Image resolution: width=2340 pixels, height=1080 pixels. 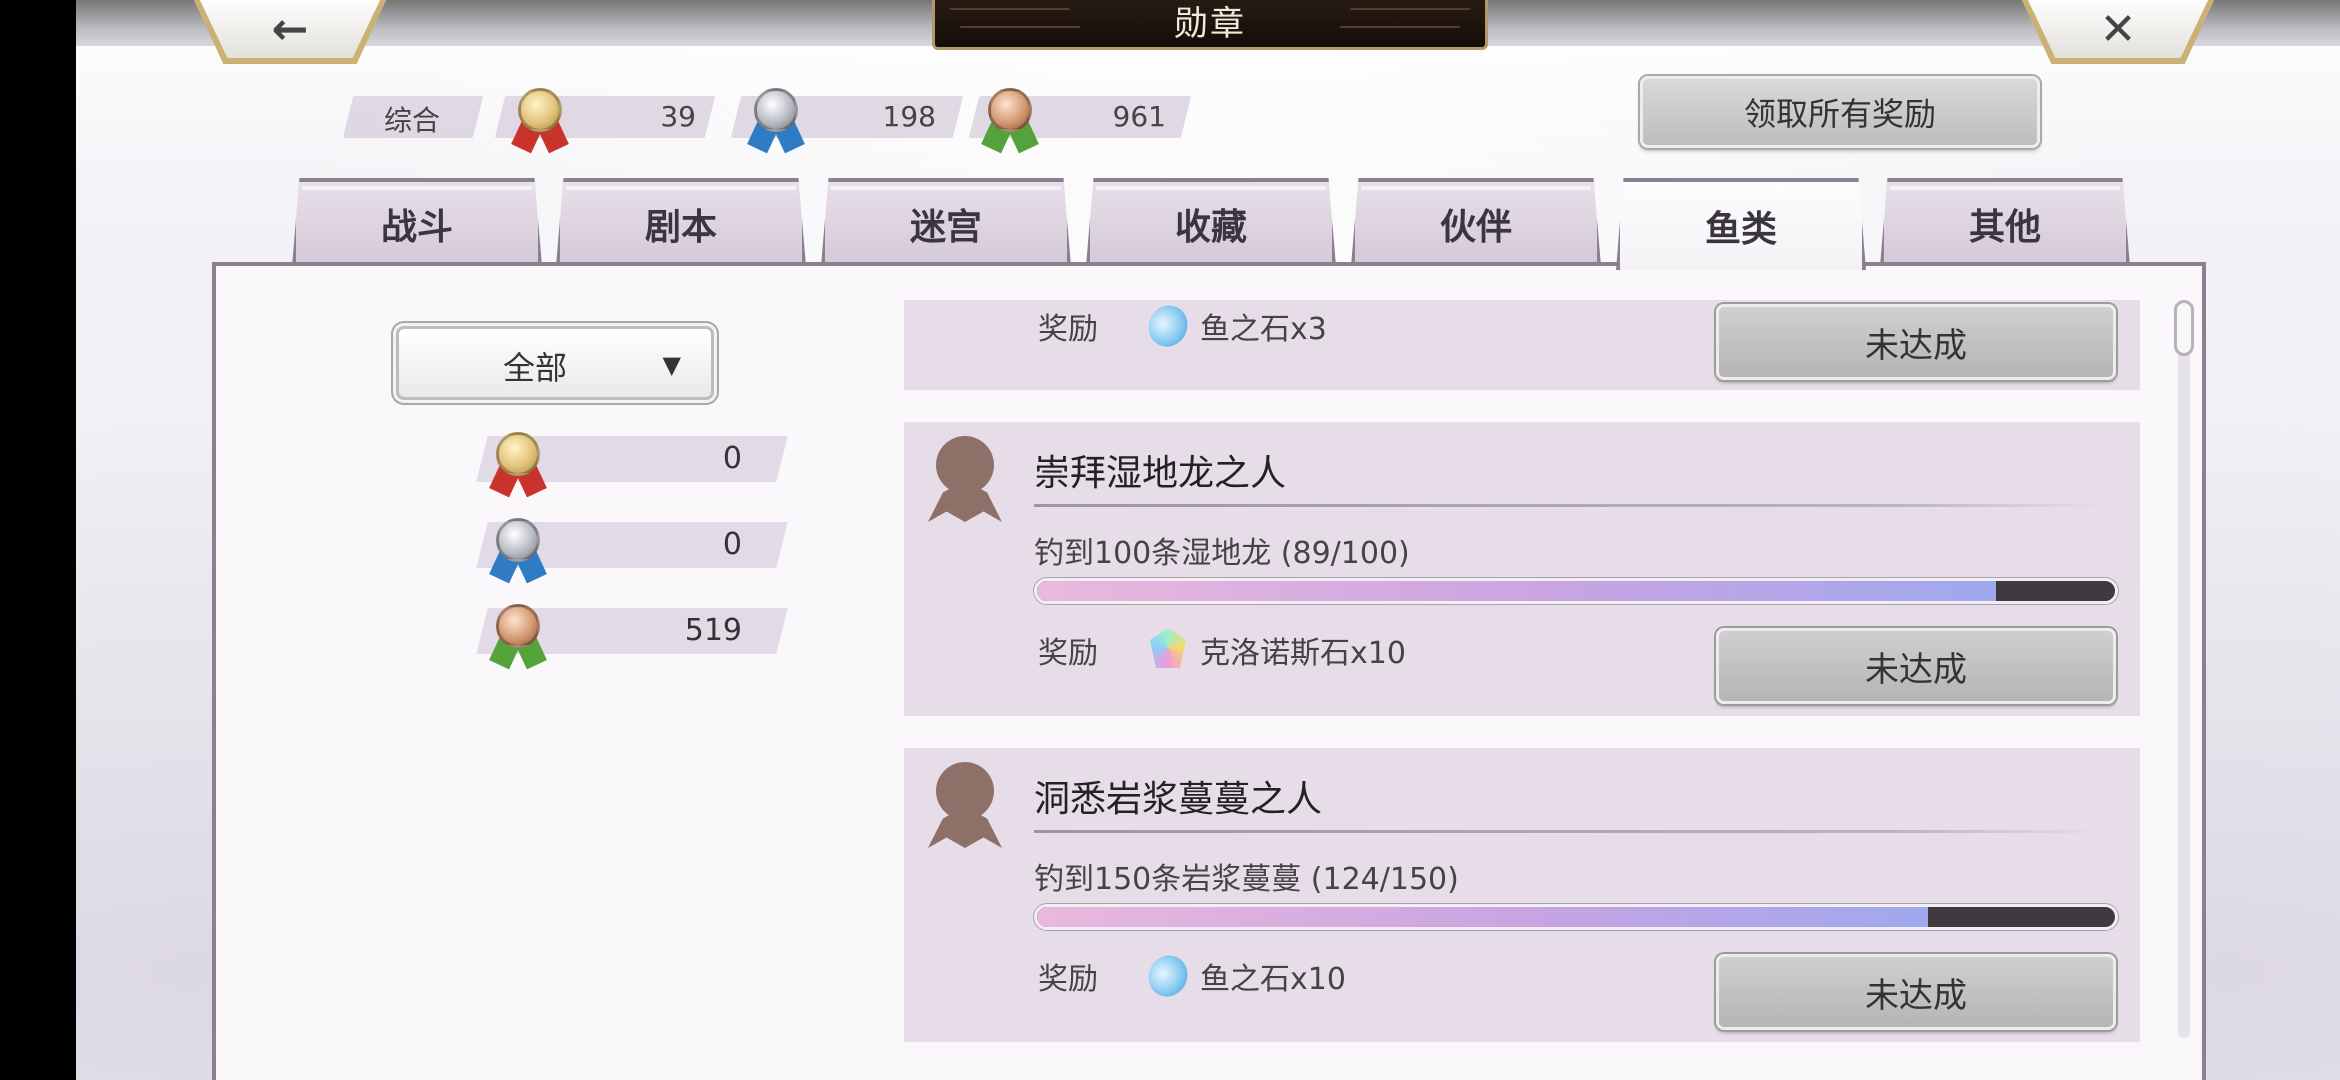 I want to click on chevron-down-icon: ▼, so click(x=671, y=365).